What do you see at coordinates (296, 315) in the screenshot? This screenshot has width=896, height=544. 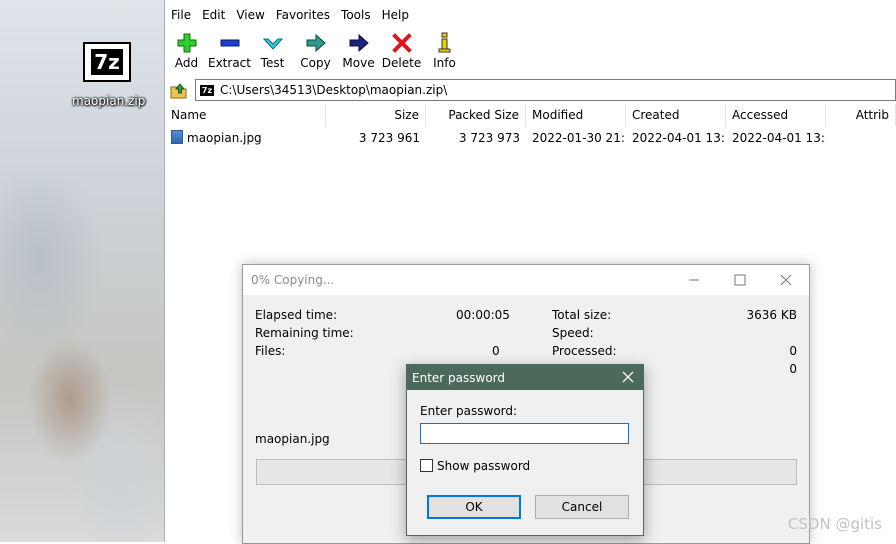 I see `elapsed-label: Elapsed time:` at bounding box center [296, 315].